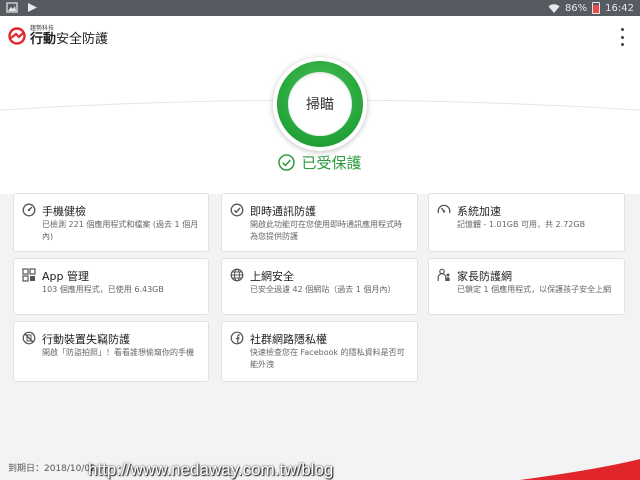 The height and width of the screenshot is (480, 640). Describe the element at coordinates (86, 339) in the screenshot. I see `card-title: 行動裝置失竊防護` at that location.